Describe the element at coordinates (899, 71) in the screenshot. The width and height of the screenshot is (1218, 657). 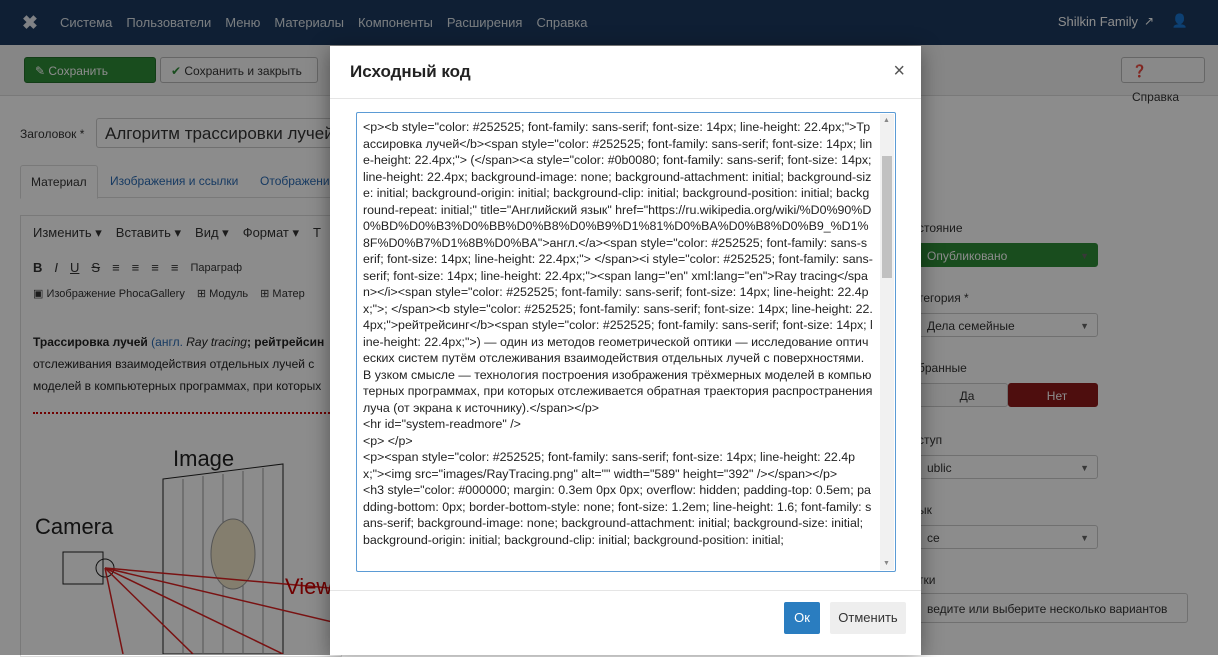
I see `close-icon: ×` at that location.